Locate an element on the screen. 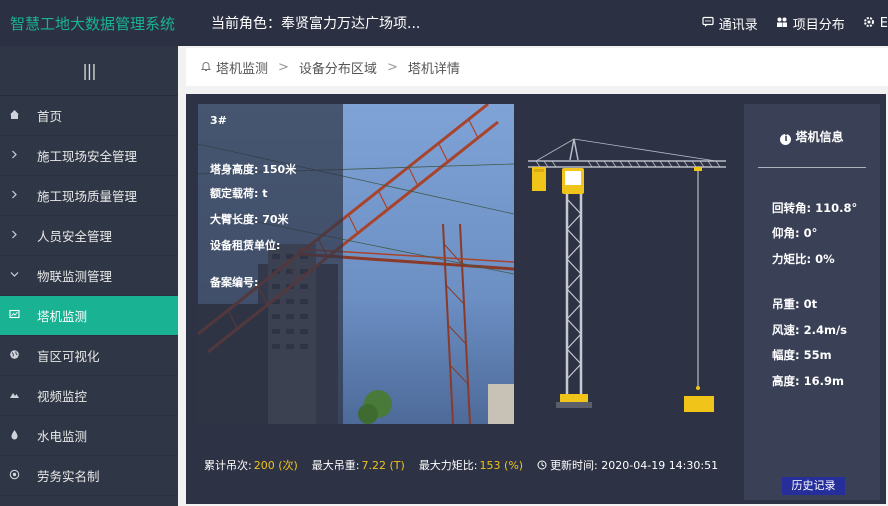  monitor-icon is located at coordinates (23, 316).